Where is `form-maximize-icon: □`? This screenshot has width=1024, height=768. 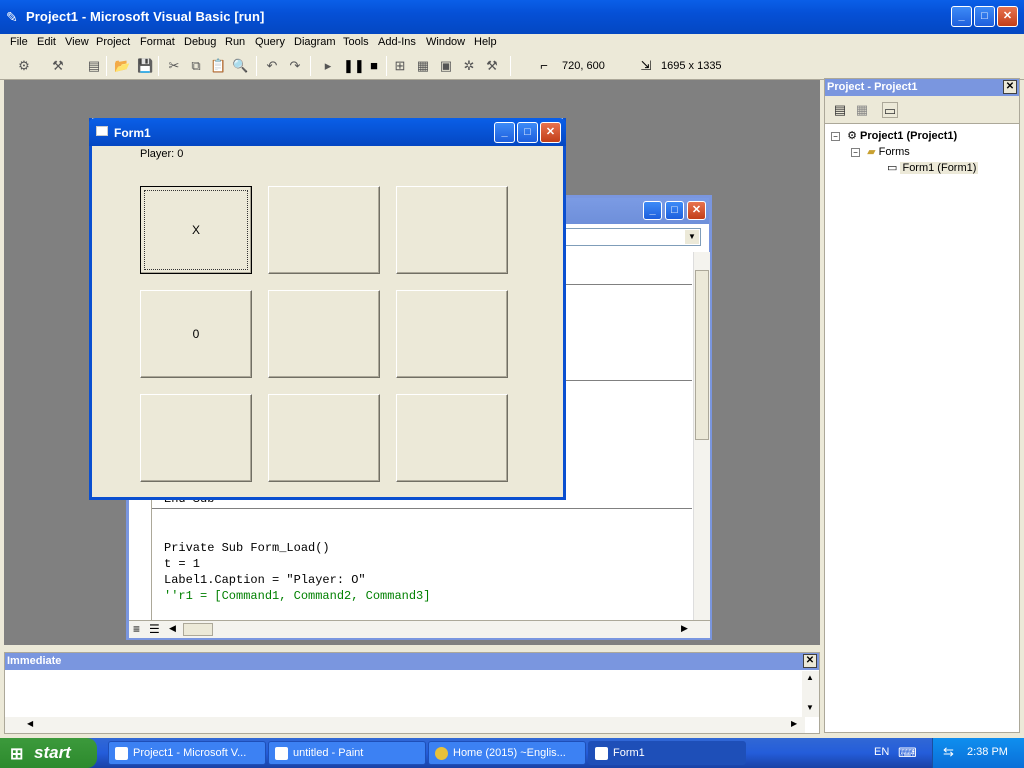 form-maximize-icon: □ is located at coordinates (527, 132).